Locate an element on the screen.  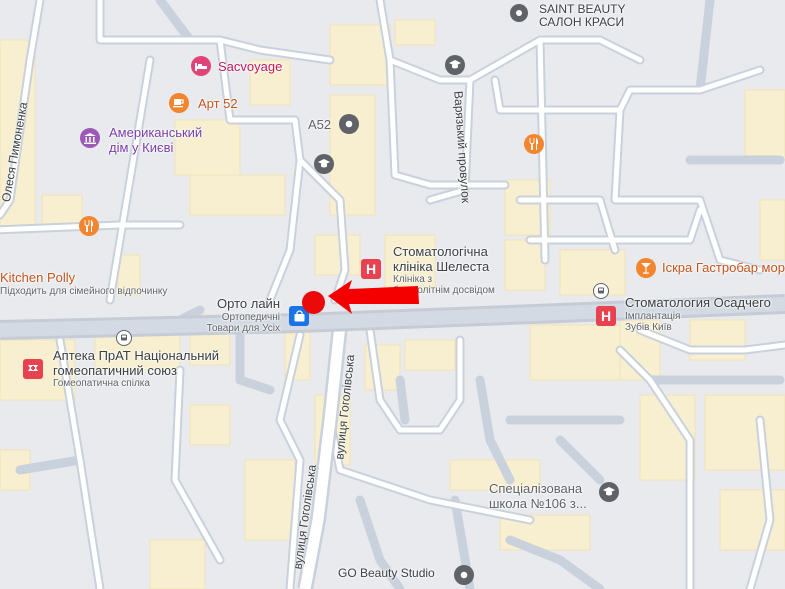
museum-icon is located at coordinates (90, 138).